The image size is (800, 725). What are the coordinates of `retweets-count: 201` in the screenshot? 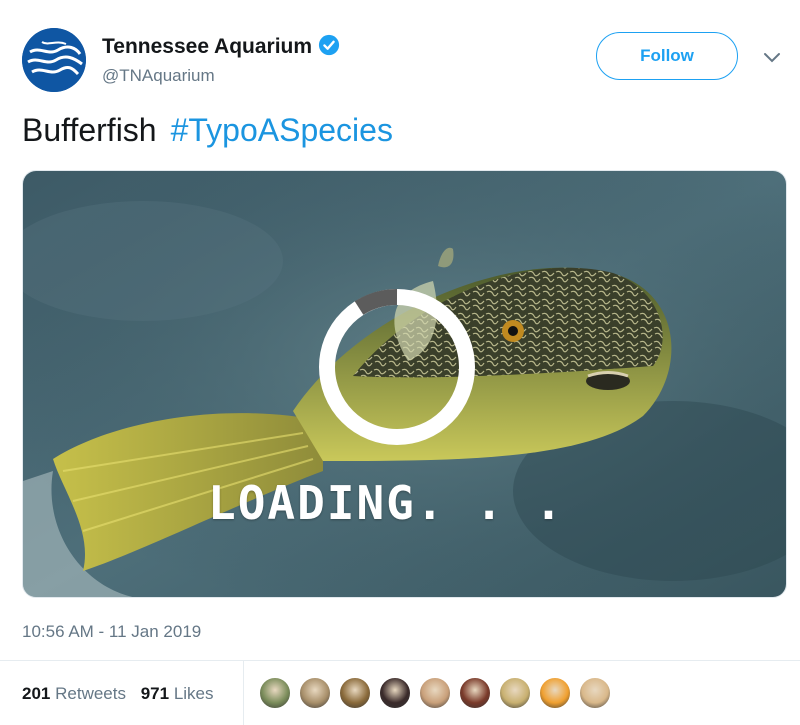 It's located at (36, 693).